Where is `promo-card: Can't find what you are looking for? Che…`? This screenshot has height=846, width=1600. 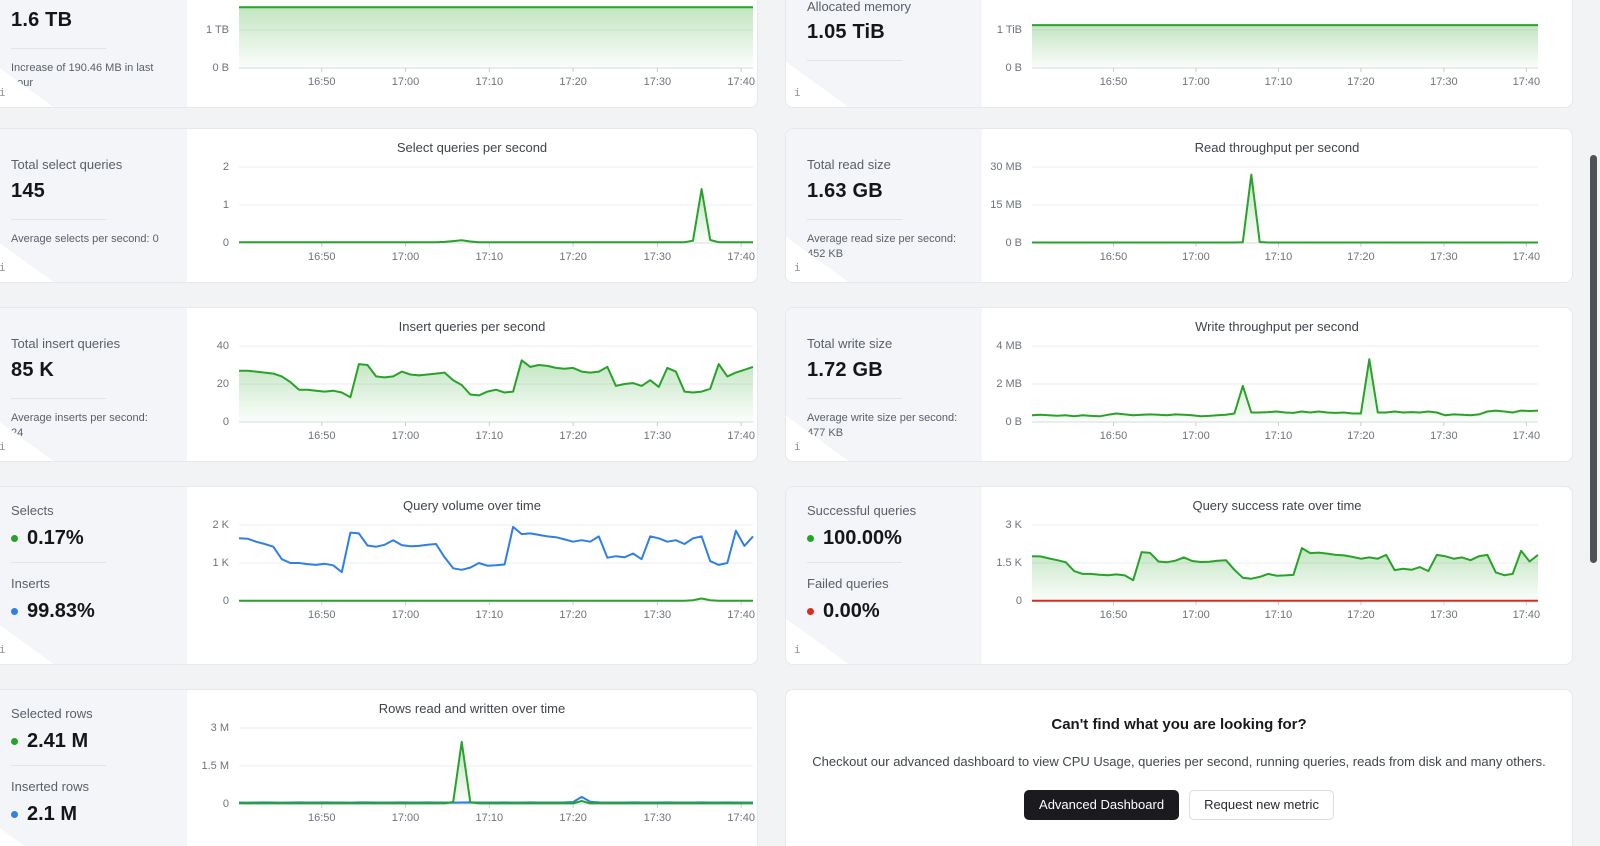 promo-card: Can't find what you are looking for? Che… is located at coordinates (1179, 767).